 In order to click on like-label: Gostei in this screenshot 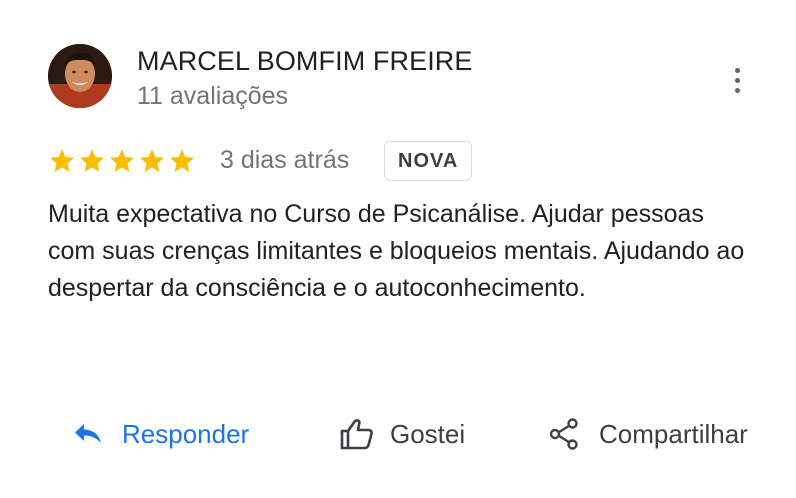, I will do `click(428, 433)`.